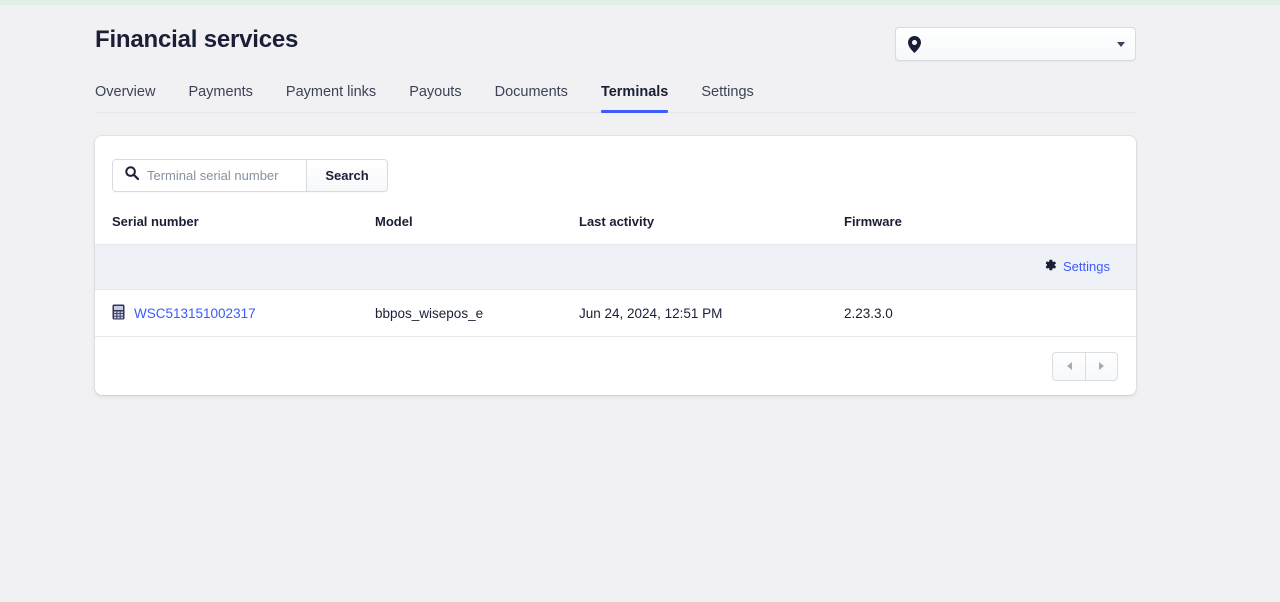 This screenshot has height=602, width=1280. I want to click on chevron-down-icon, so click(1121, 44).